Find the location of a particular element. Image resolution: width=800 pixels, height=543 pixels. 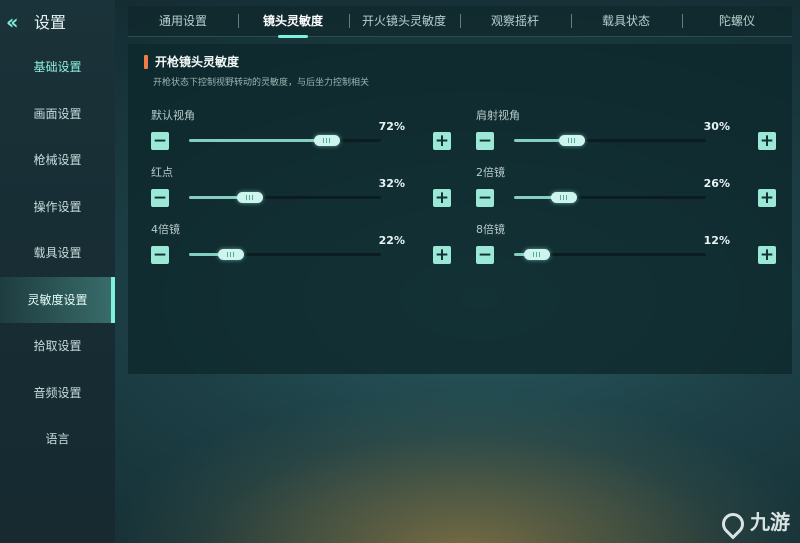

tab-general: 通用设置 is located at coordinates (183, 21).